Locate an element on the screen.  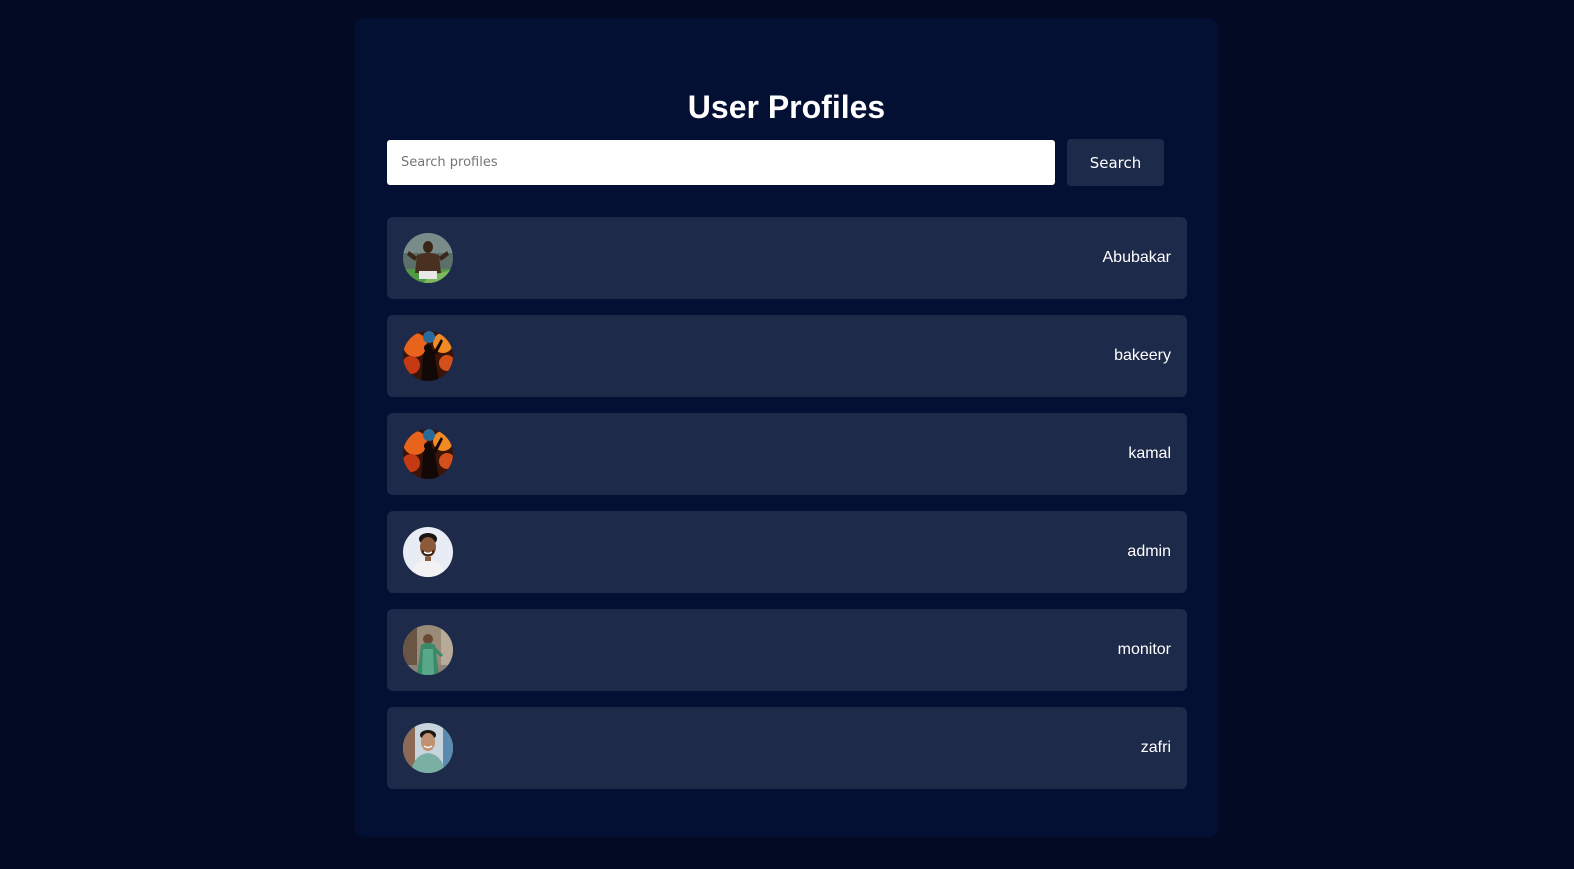
profile-username: admin is located at coordinates (1149, 551).